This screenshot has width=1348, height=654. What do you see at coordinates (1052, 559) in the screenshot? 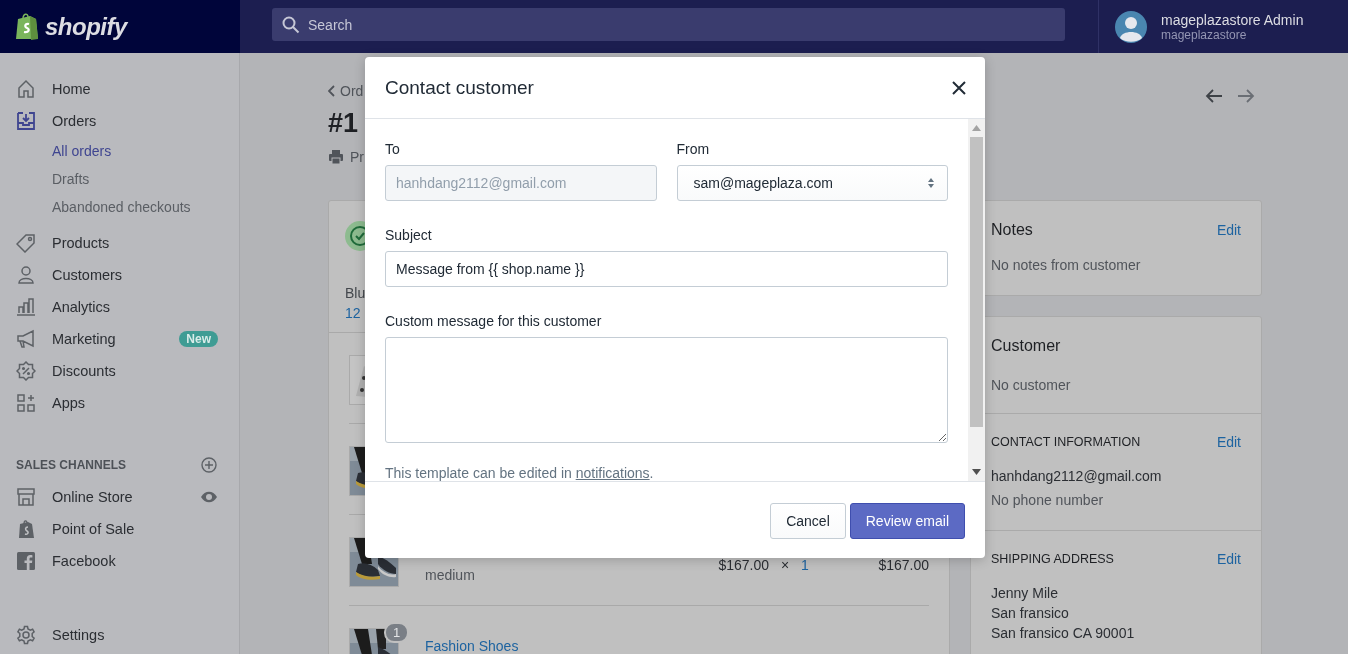
I see `section-heading: SHIPPING ADDRESS` at bounding box center [1052, 559].